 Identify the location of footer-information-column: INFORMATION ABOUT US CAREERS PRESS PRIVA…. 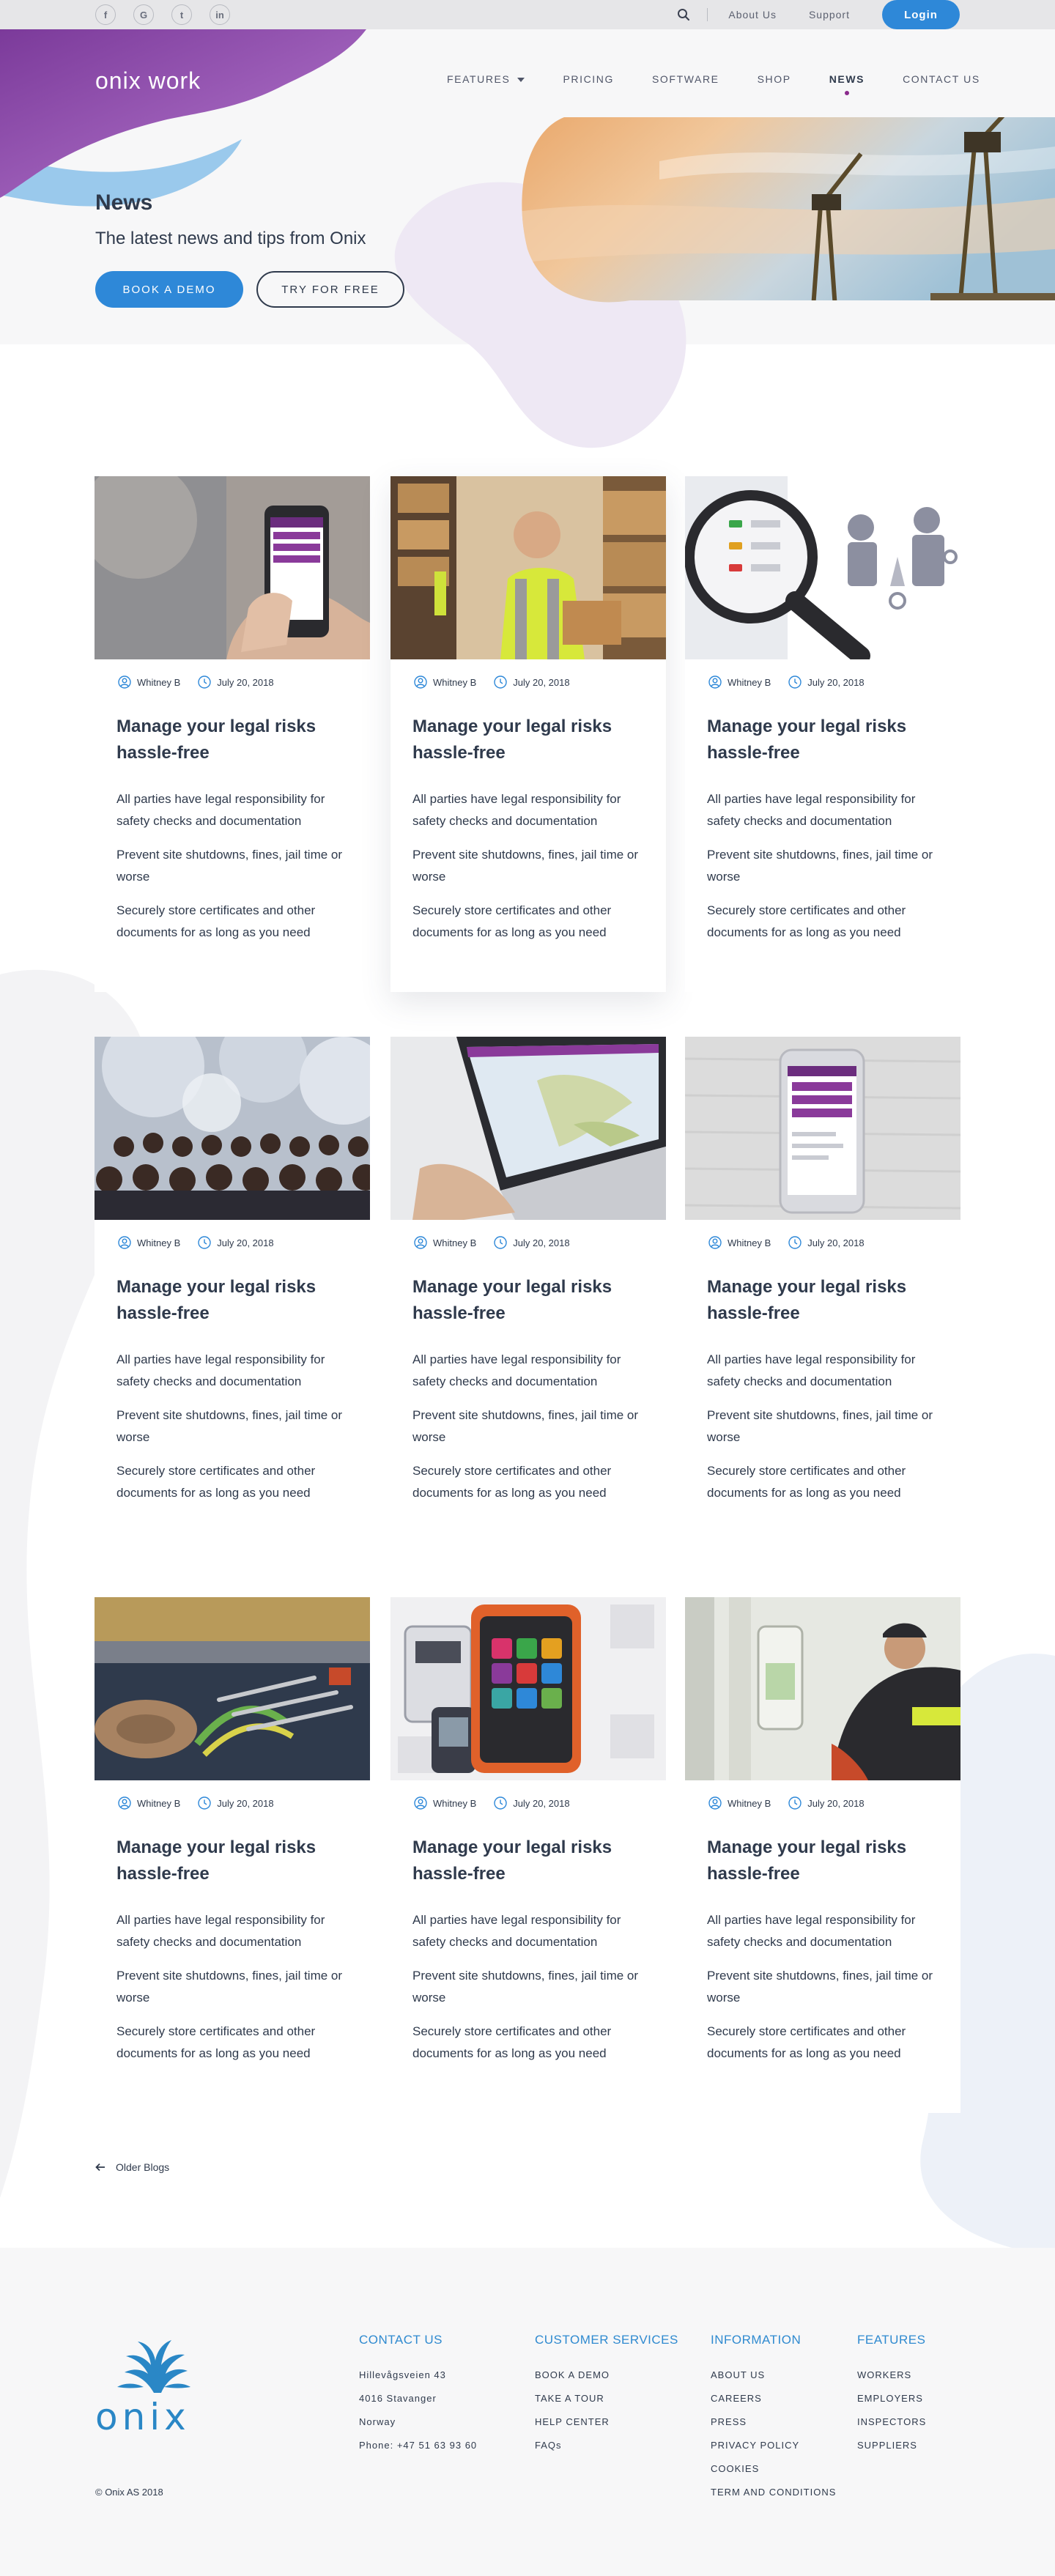
(773, 2418).